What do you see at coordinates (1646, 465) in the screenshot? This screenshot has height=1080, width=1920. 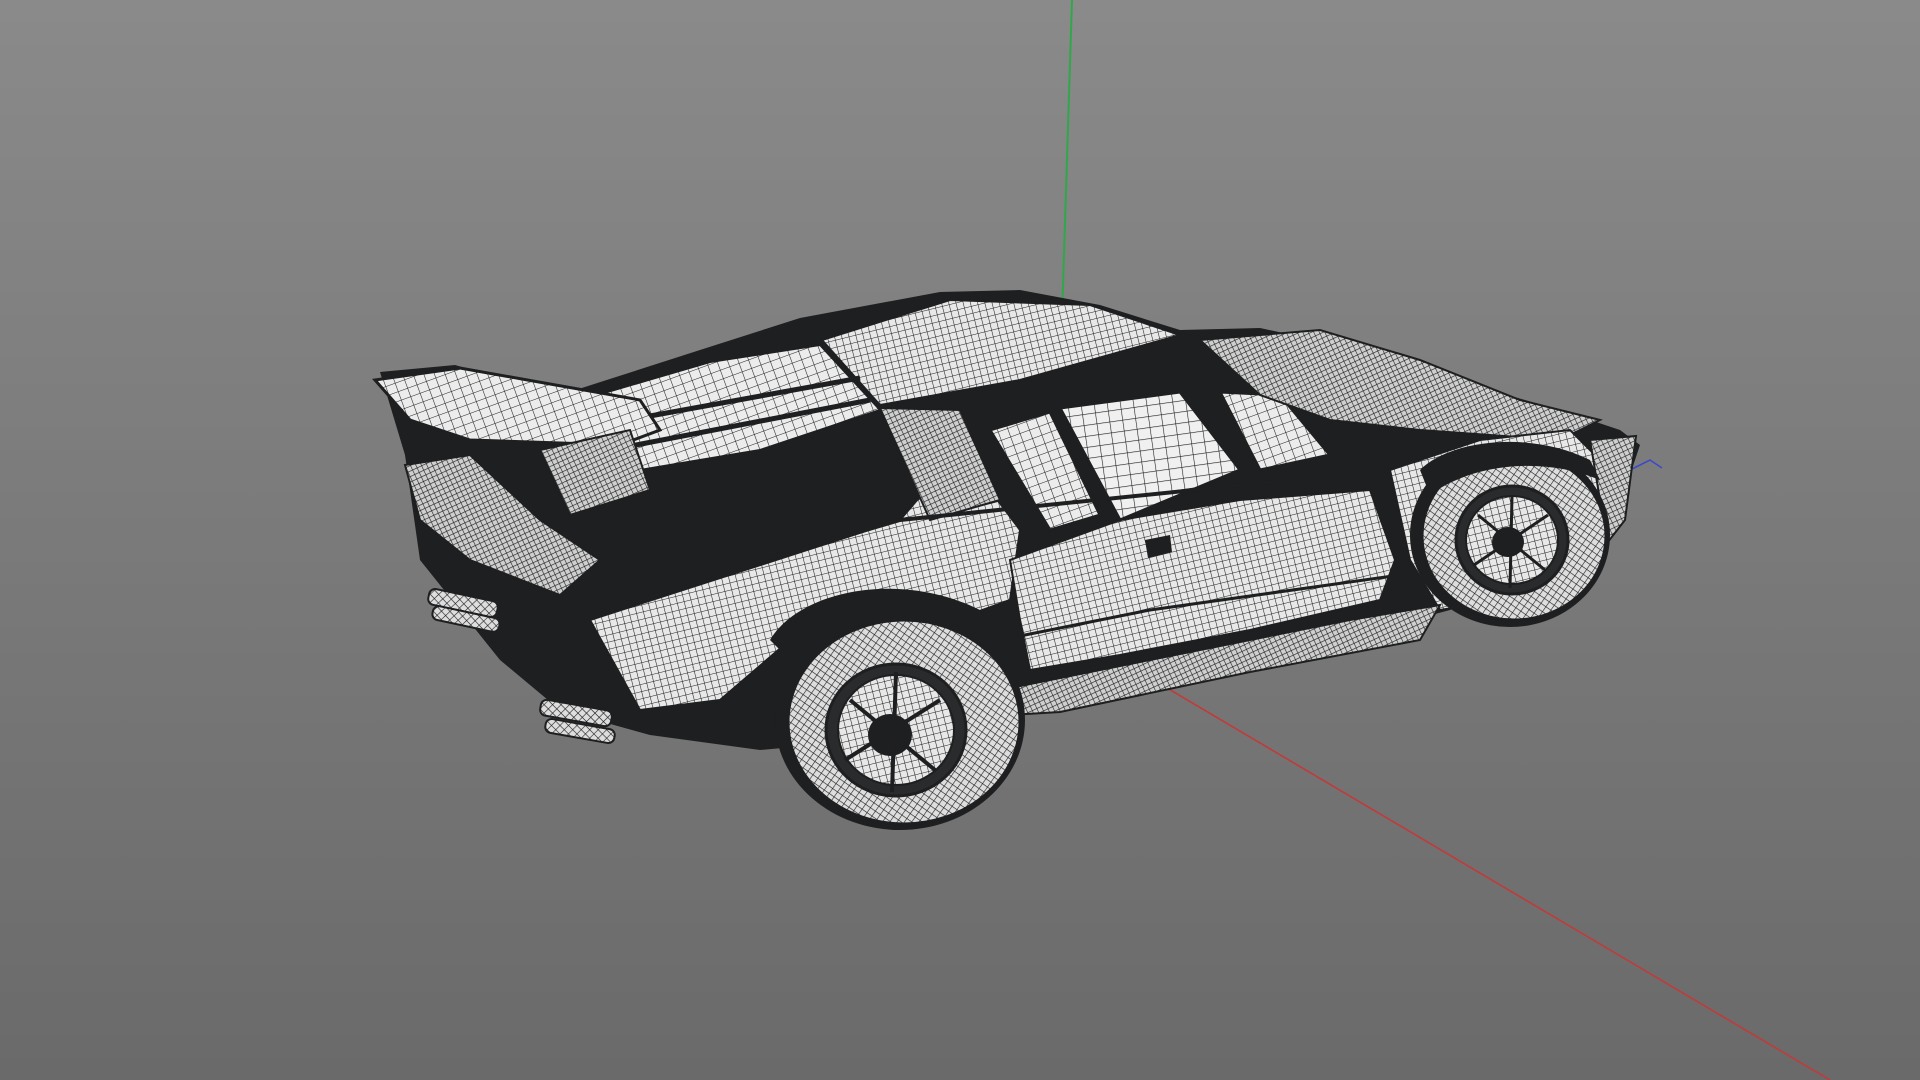 I see `z-axis-line` at bounding box center [1646, 465].